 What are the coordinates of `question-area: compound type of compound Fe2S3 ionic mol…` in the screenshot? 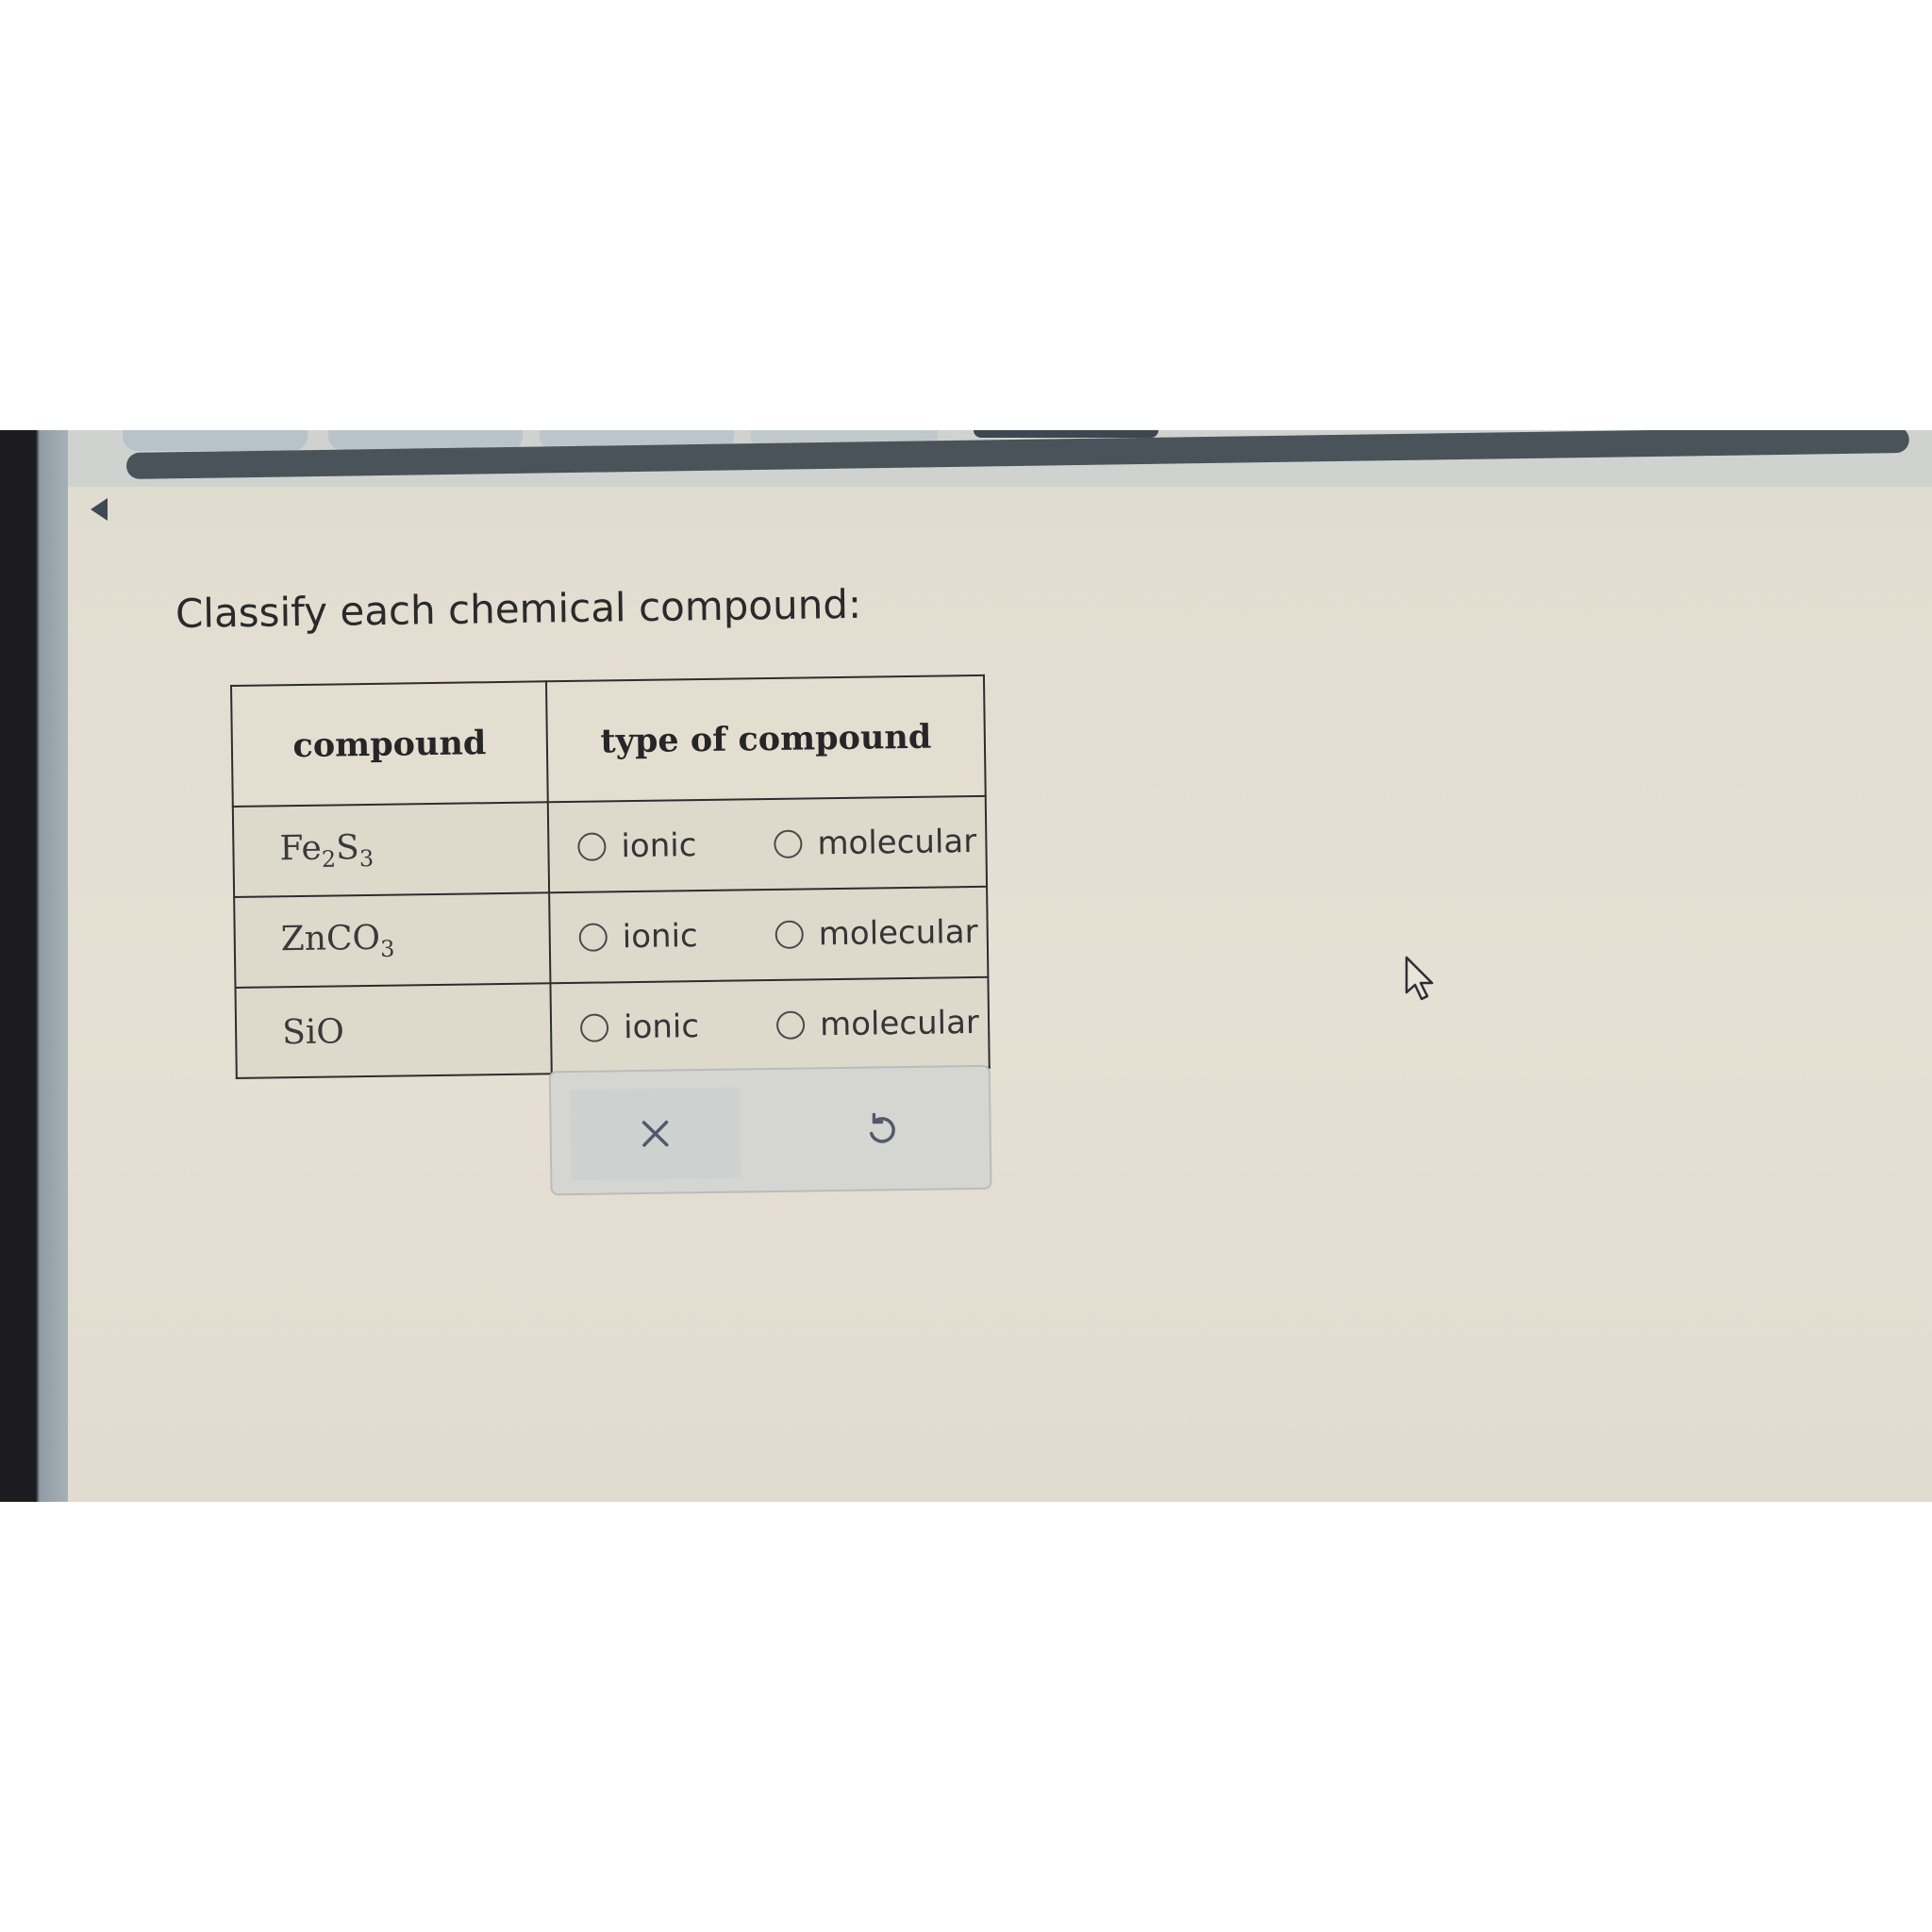 It's located at (615, 935).